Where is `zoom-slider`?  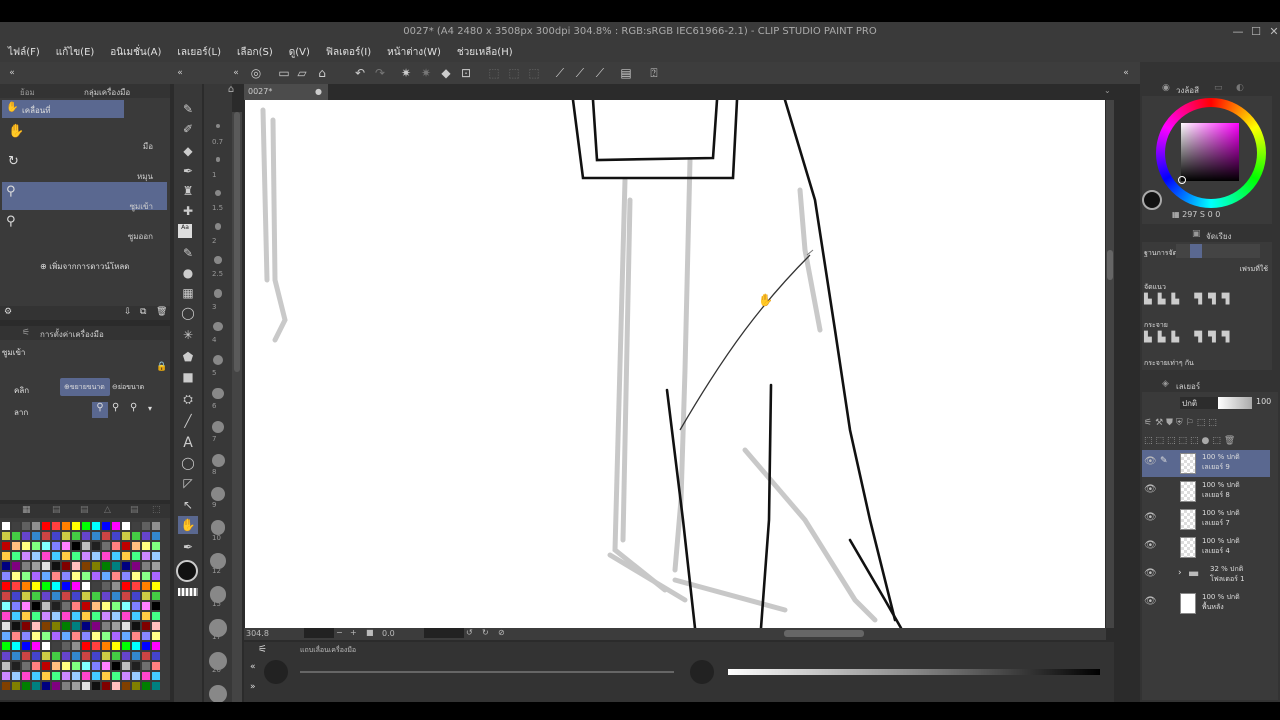
zoom-slider is located at coordinates (319, 633).